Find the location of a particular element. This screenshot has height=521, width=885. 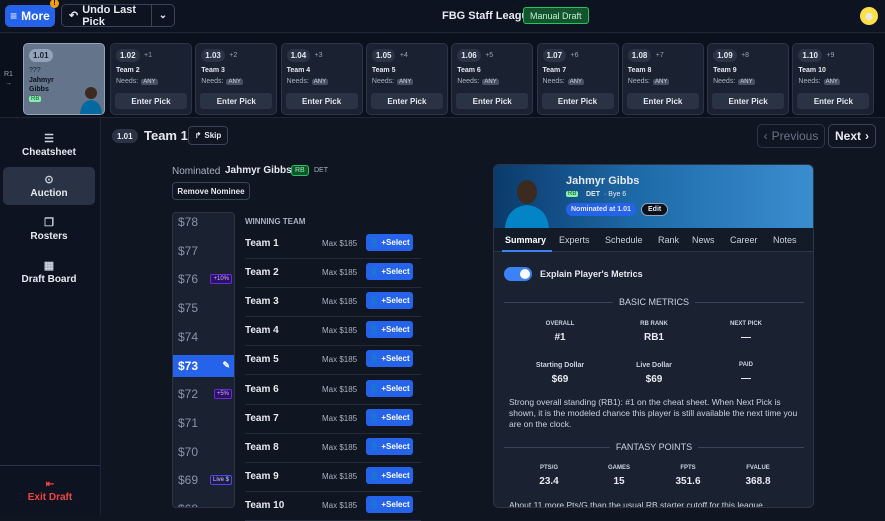

undo-last-pick-button: ↶ Undo Last Pick is located at coordinates (107, 16).